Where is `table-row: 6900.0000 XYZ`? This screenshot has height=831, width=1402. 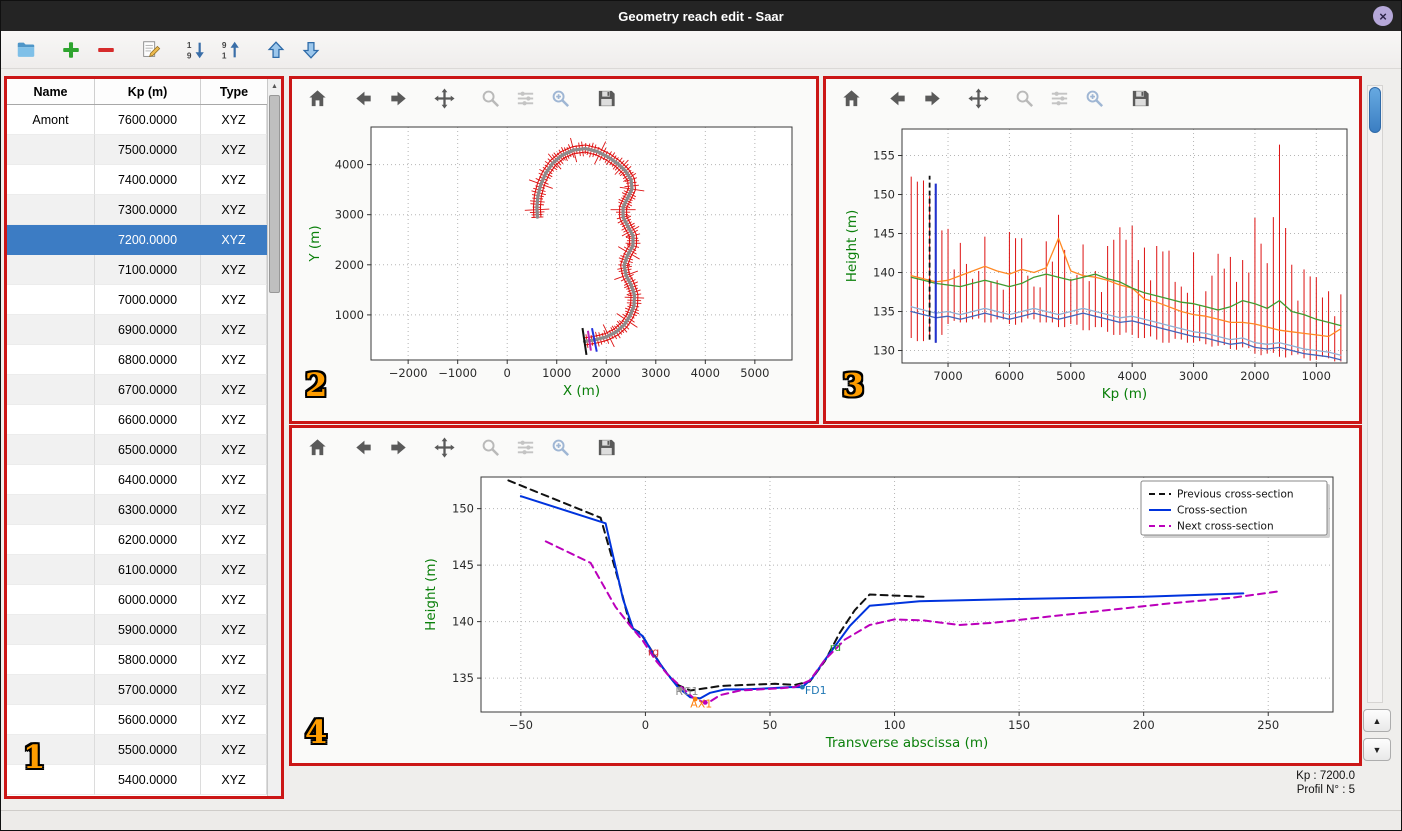 table-row: 6900.0000 XYZ is located at coordinates (137, 330).